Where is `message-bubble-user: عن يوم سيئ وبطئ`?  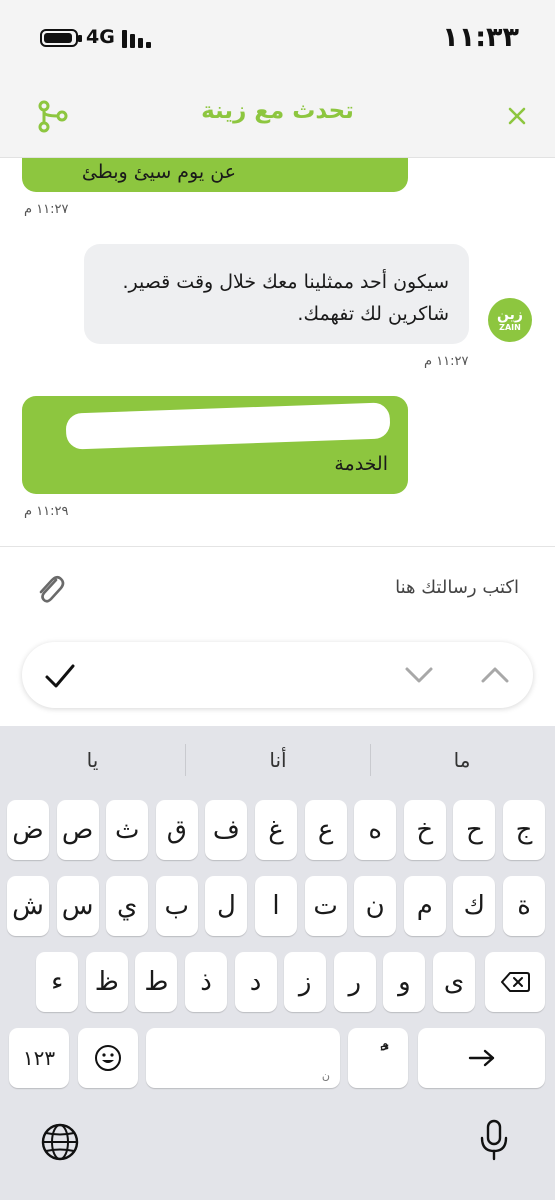 message-bubble-user: عن يوم سيئ وبطئ is located at coordinates (215, 175).